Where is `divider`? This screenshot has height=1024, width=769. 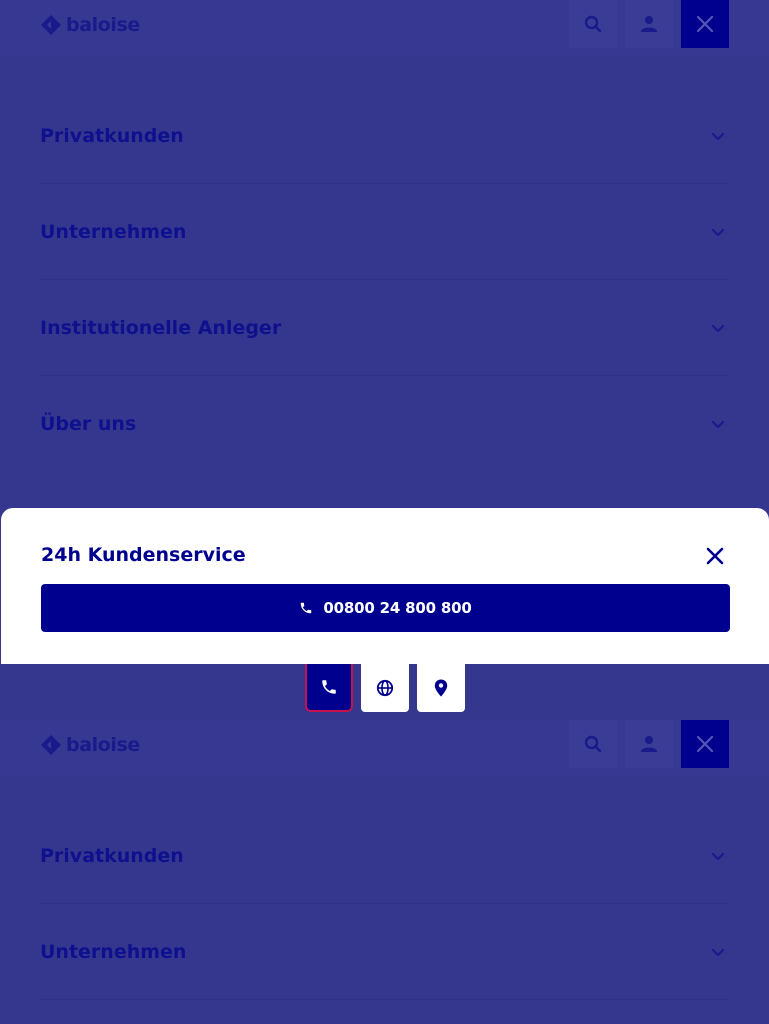
divider is located at coordinates (384, 999).